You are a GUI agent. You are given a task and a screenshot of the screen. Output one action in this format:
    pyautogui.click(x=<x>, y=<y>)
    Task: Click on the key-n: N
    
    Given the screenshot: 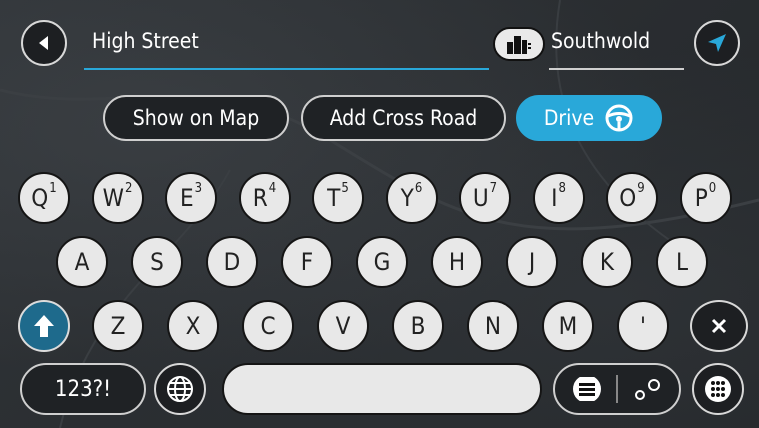 What is the action you would take?
    pyautogui.click(x=493, y=326)
    